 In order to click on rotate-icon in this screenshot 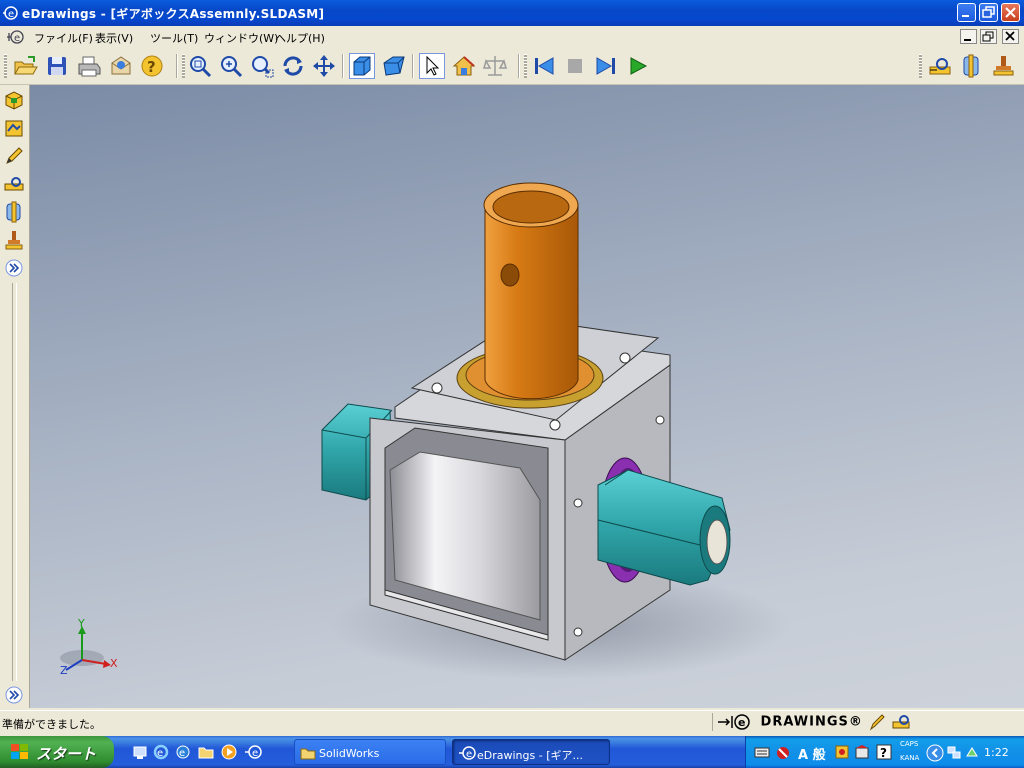, I will do `click(293, 66)`.